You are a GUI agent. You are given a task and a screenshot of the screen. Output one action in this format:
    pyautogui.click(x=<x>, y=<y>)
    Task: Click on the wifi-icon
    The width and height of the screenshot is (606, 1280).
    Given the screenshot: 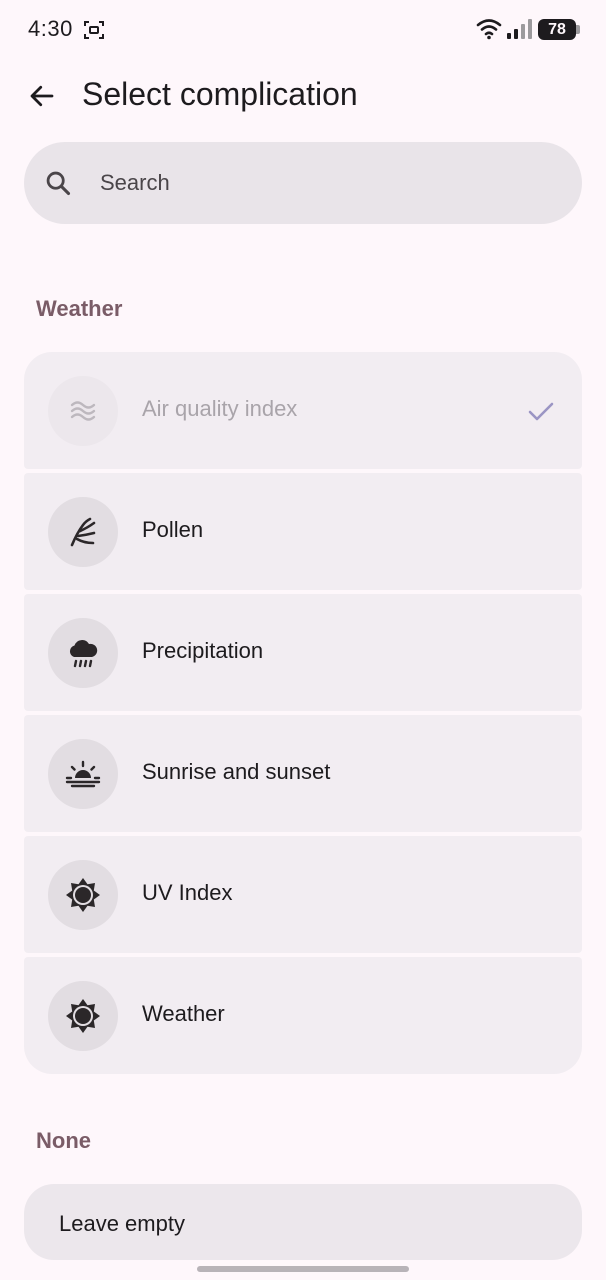 What is the action you would take?
    pyautogui.click(x=489, y=29)
    